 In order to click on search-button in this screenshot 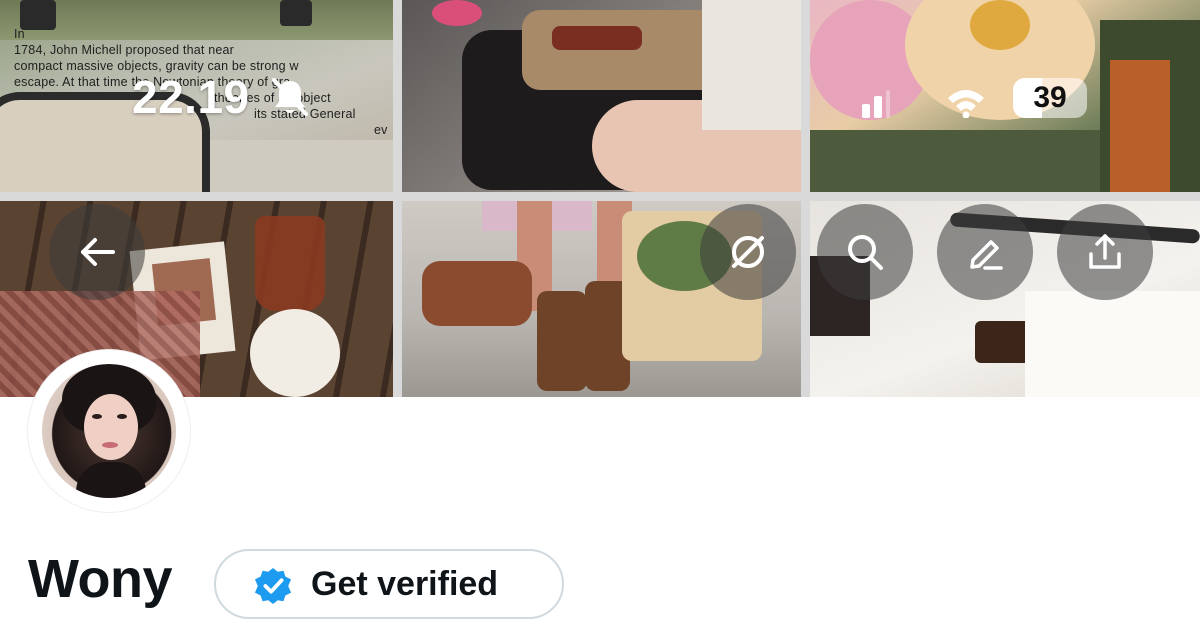, I will do `click(865, 252)`.